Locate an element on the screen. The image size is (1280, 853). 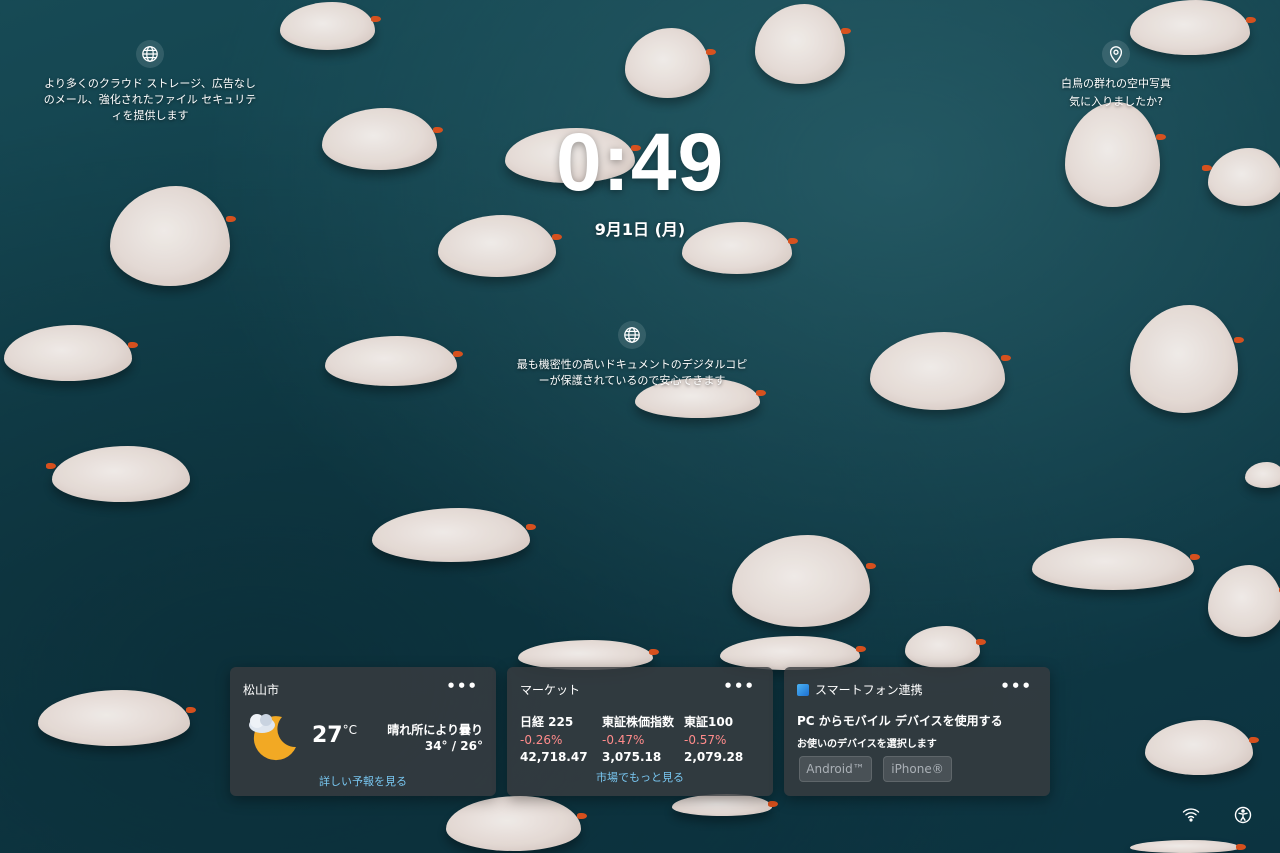
spotlight-widget-center: 最も機密性の高いドキュメントのデジタルコピーが保護されているので安心できます is located at coordinates (632, 355).